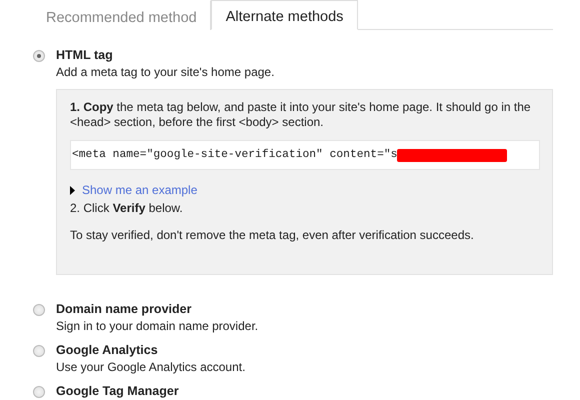 This screenshot has width=580, height=400. Describe the element at coordinates (85, 55) in the screenshot. I see `method-title: HTML tag` at that location.